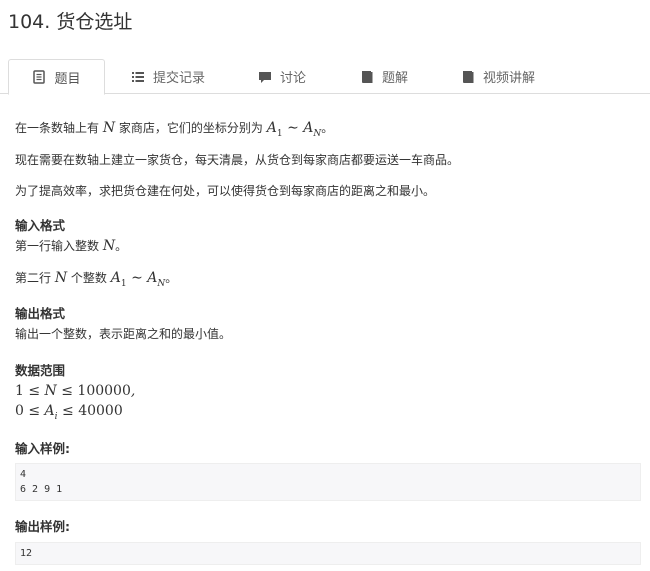 The height and width of the screenshot is (571, 650). Describe the element at coordinates (294, 129) in the screenshot. I see `math-expression: A1 ∼ AN` at that location.